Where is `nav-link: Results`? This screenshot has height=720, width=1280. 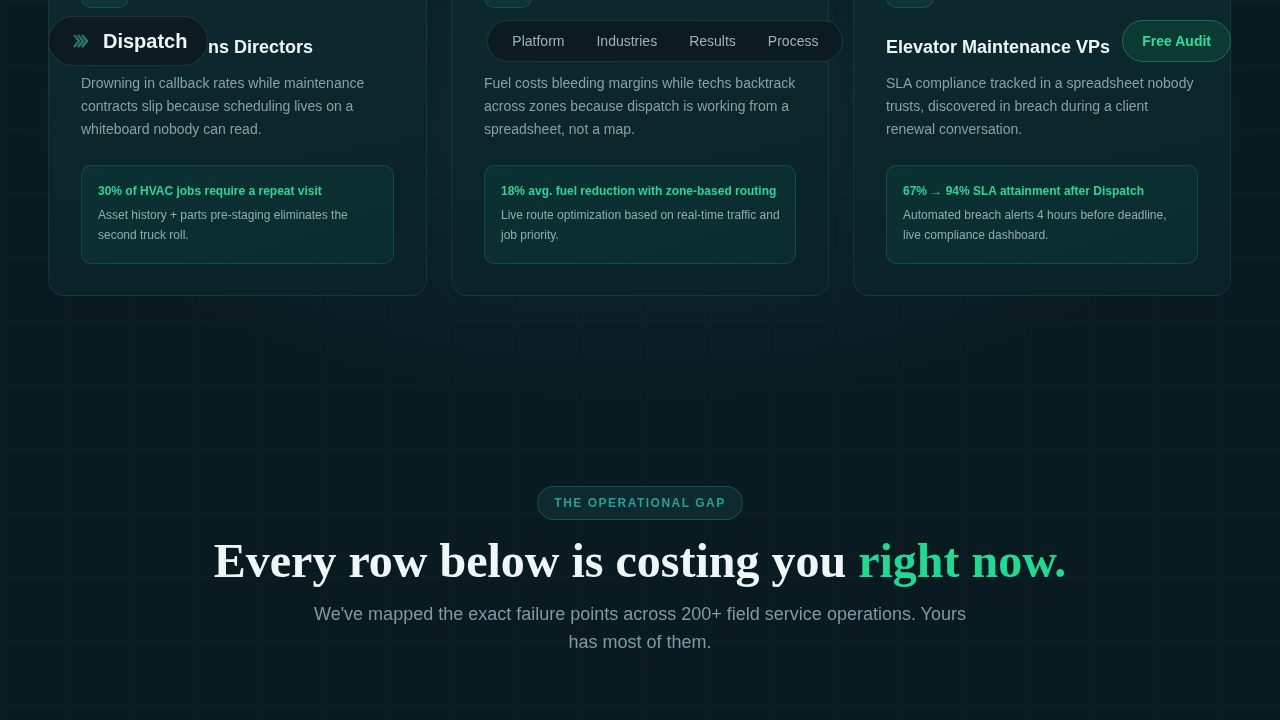 nav-link: Results is located at coordinates (712, 41).